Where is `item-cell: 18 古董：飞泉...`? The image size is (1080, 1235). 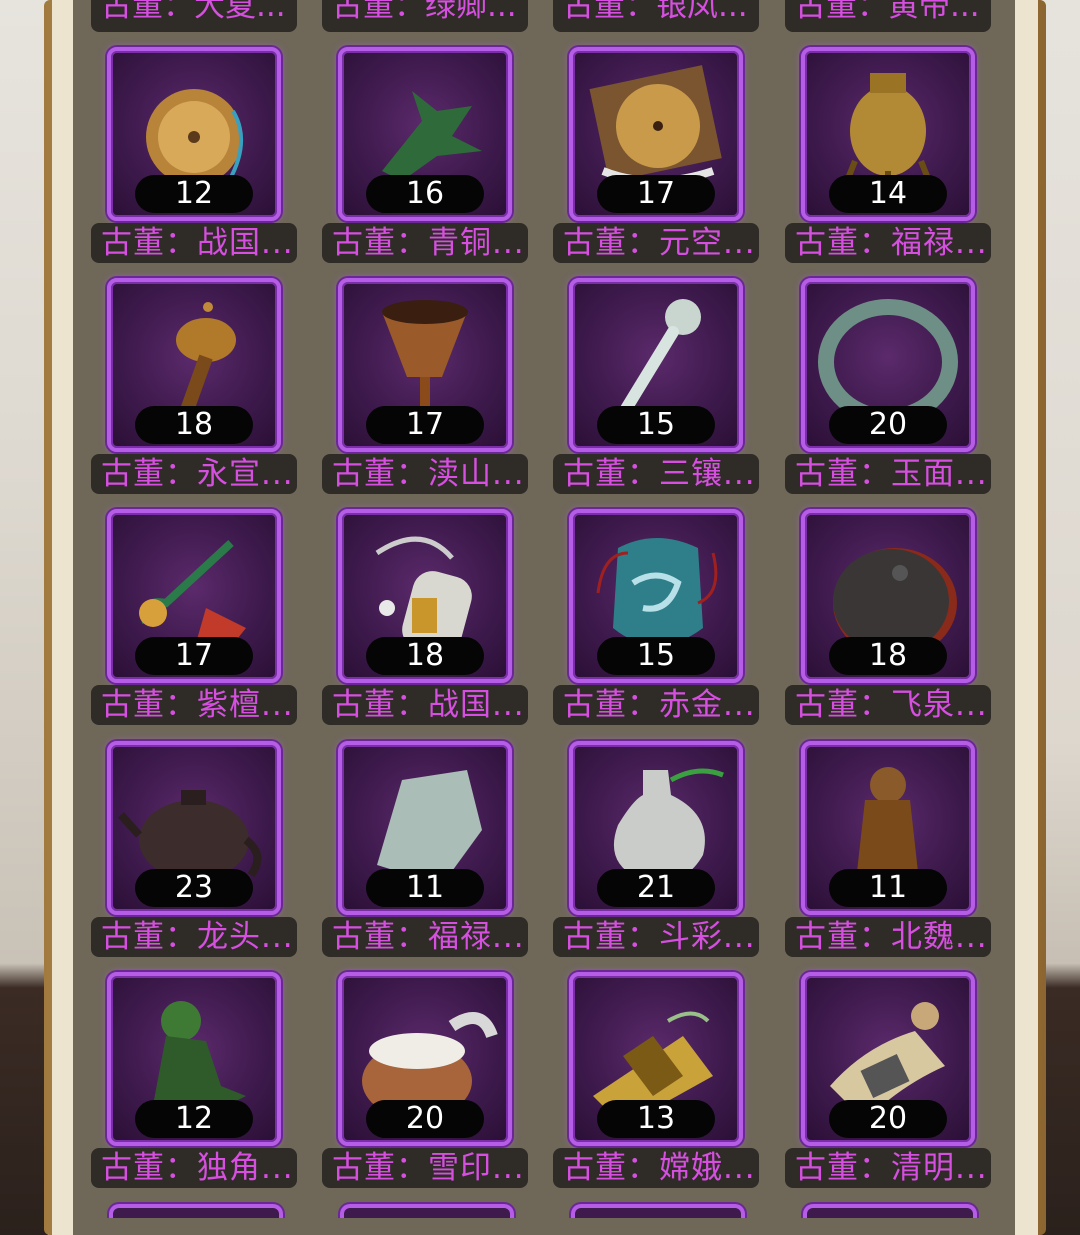
item-cell: 18 古董：飞泉... is located at coordinates (890, 622).